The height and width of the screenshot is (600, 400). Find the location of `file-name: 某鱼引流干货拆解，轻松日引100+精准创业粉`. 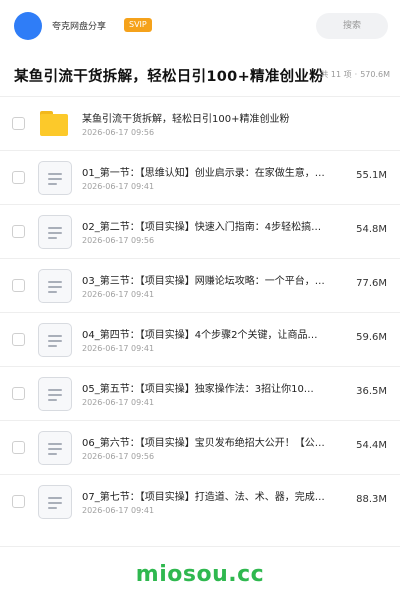

file-name: 某鱼引流干货拆解，轻松日引100+精准创业粉 is located at coordinates (232, 117).